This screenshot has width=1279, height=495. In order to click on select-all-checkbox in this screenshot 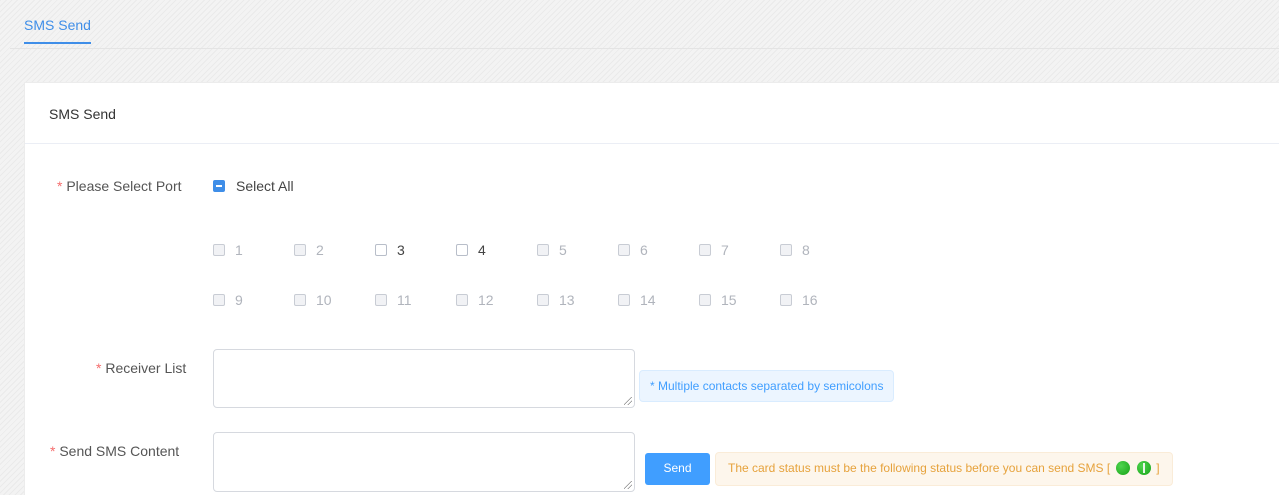, I will do `click(219, 186)`.